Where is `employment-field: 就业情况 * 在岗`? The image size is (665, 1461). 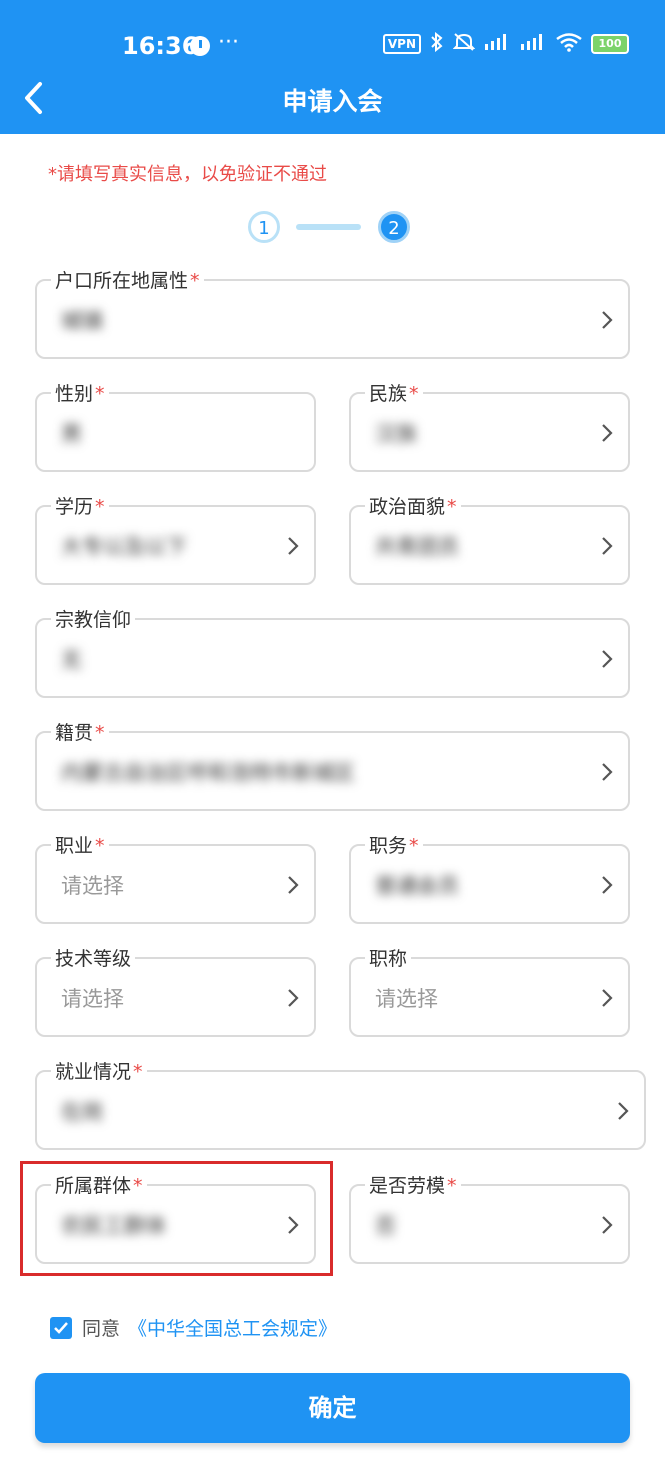
employment-field: 就业情况 * 在岗 is located at coordinates (340, 1103).